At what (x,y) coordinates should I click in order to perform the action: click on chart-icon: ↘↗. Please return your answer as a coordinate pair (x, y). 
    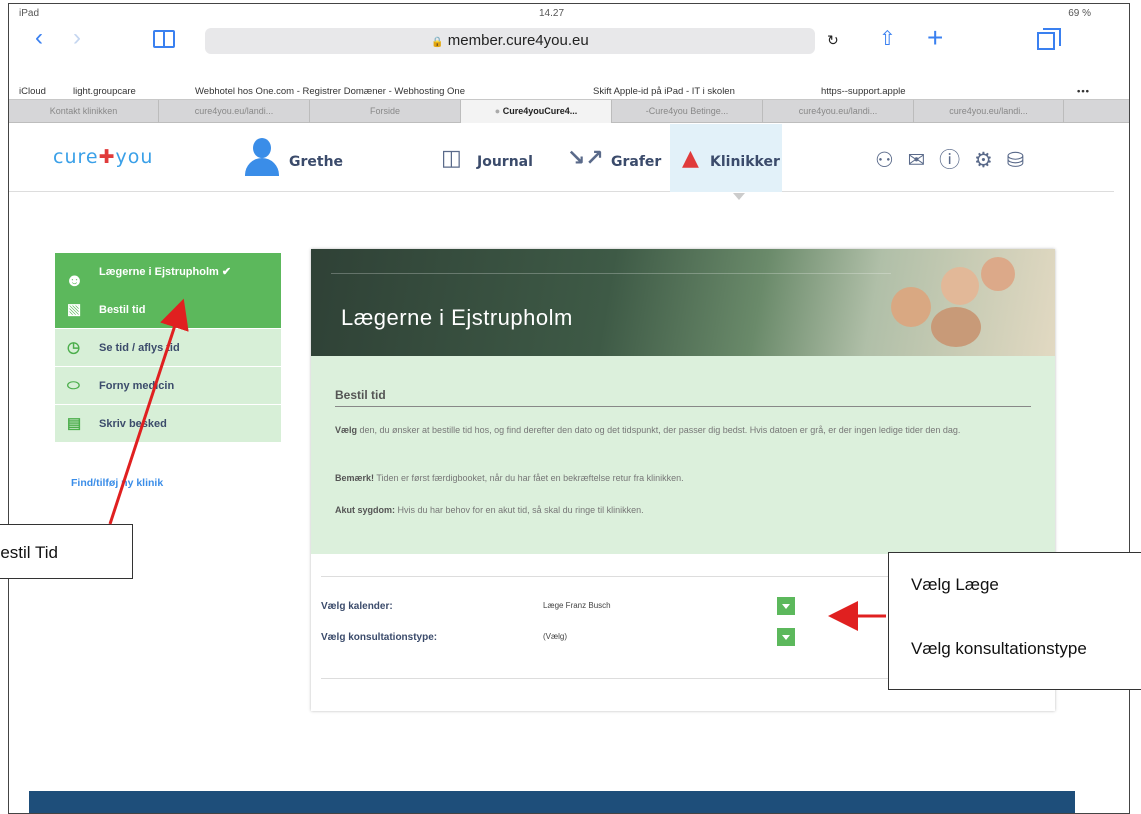
    Looking at the image, I should click on (585, 158).